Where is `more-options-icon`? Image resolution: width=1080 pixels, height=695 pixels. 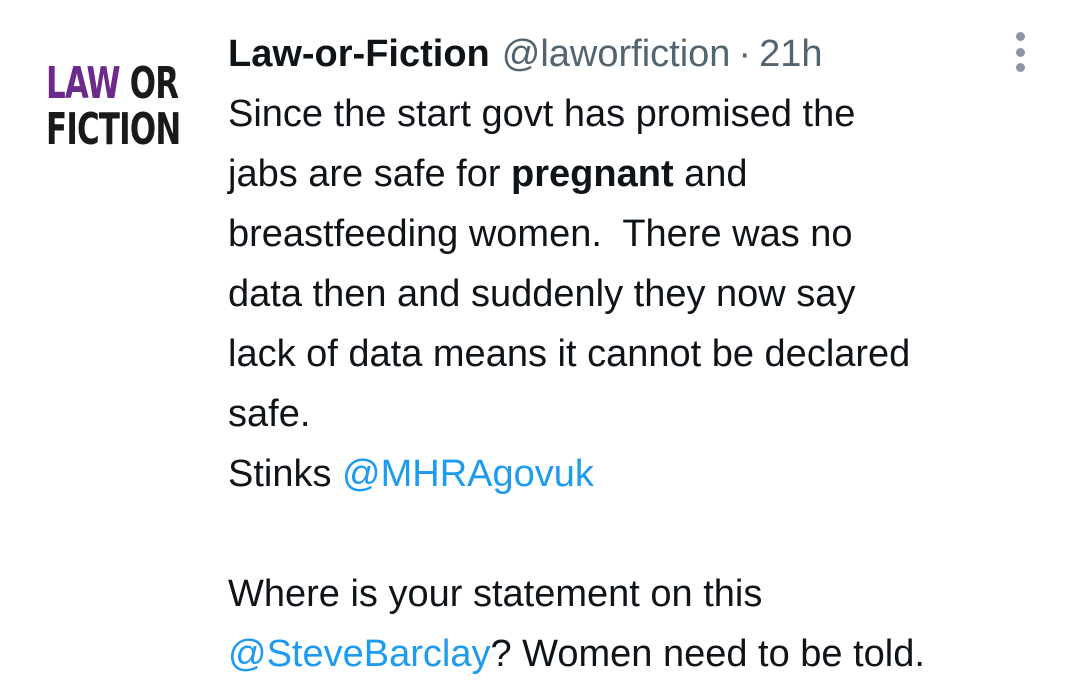 more-options-icon is located at coordinates (1020, 52).